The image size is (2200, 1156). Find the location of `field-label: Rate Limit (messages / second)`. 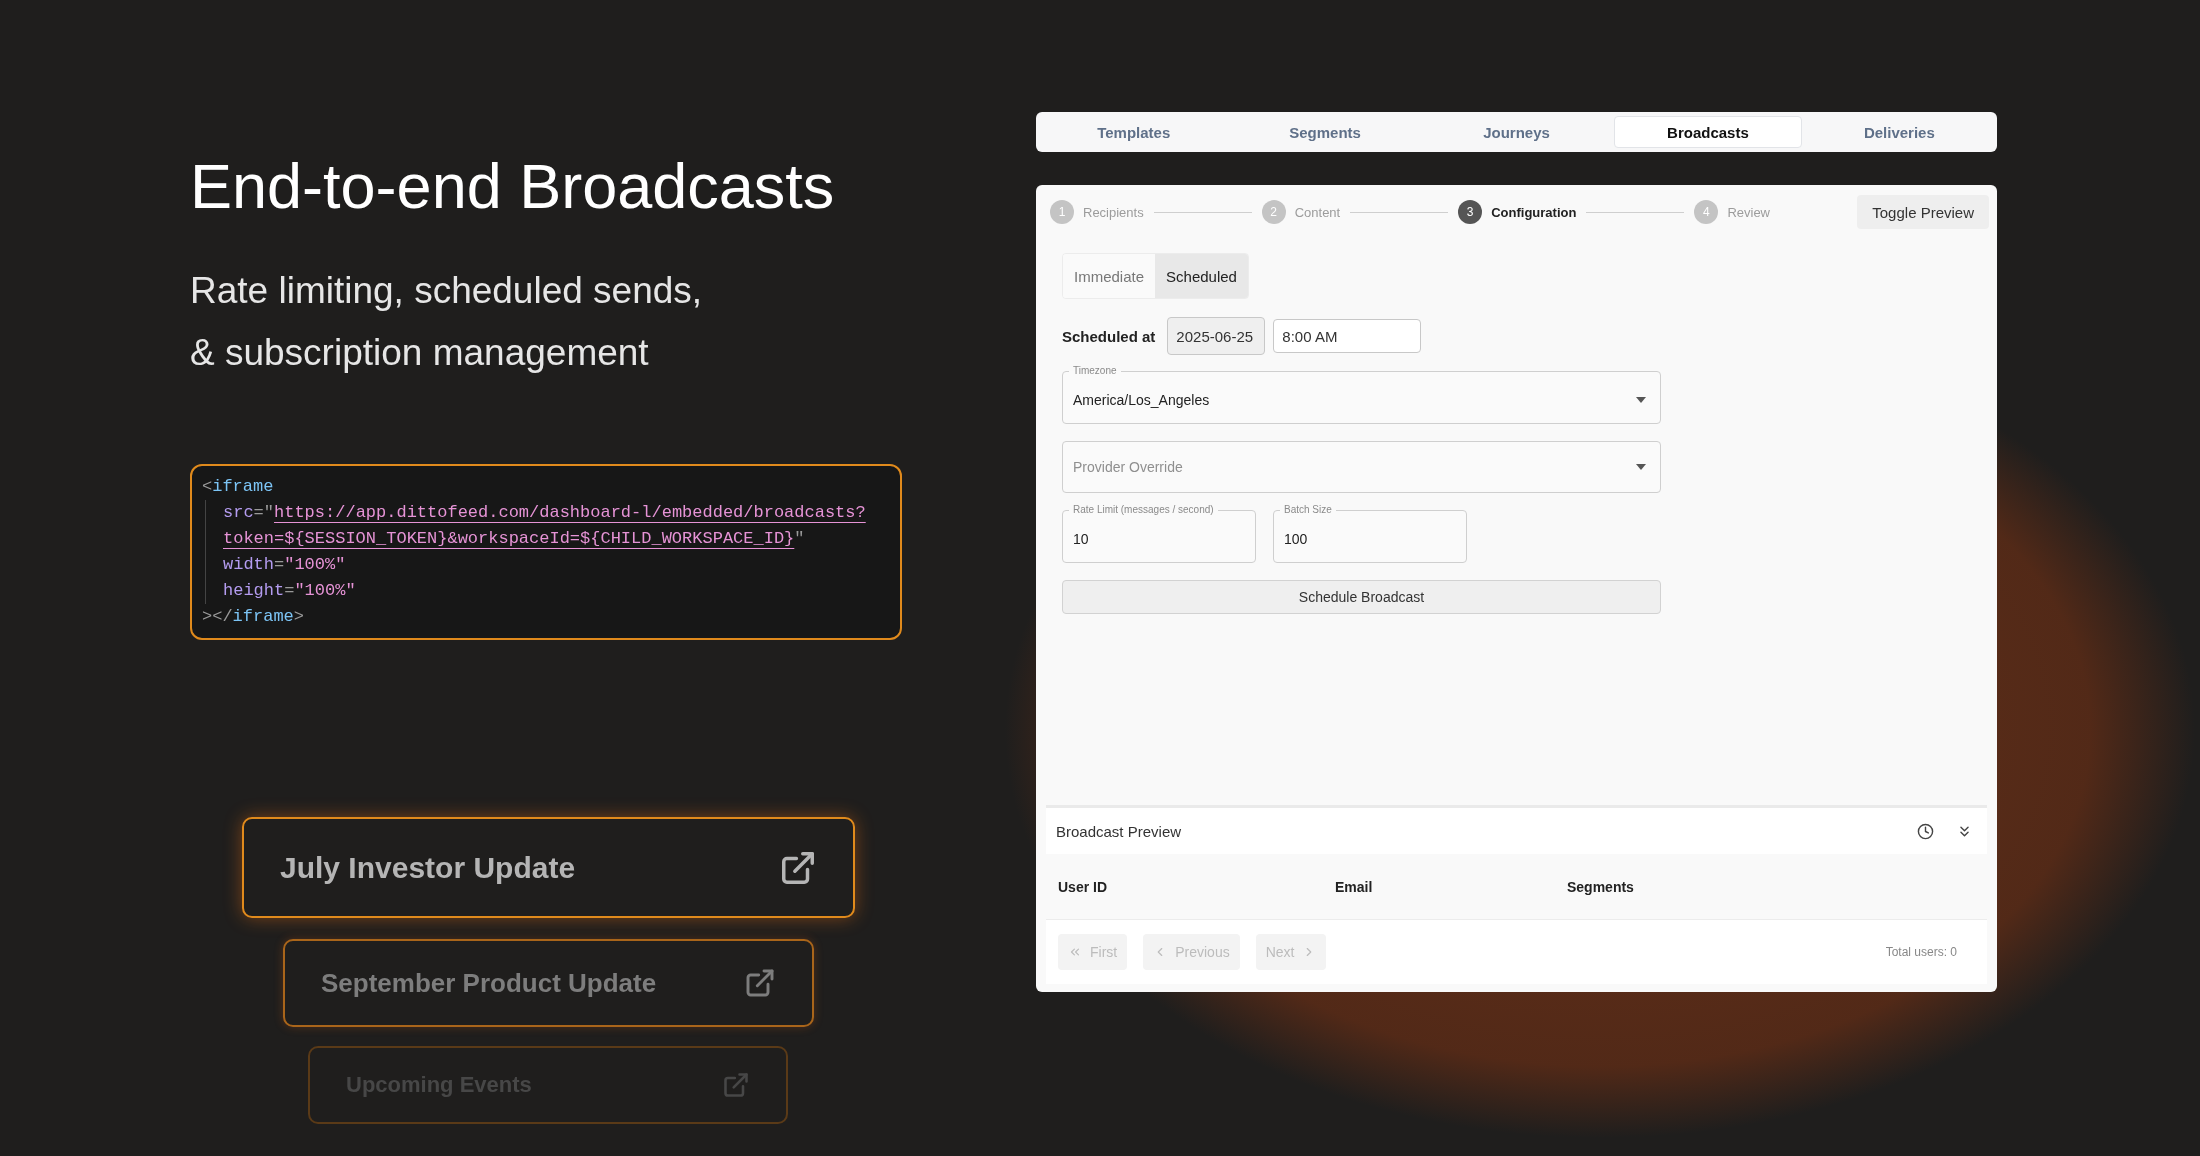

field-label: Rate Limit (messages / second) is located at coordinates (1143, 510).